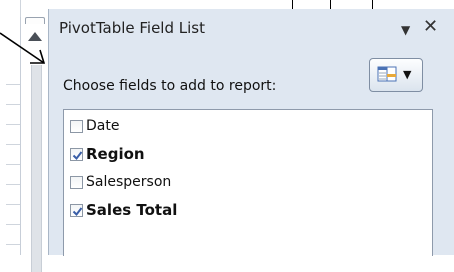  I want to click on list-item-sales-total: Sales Total, so click(123, 210).